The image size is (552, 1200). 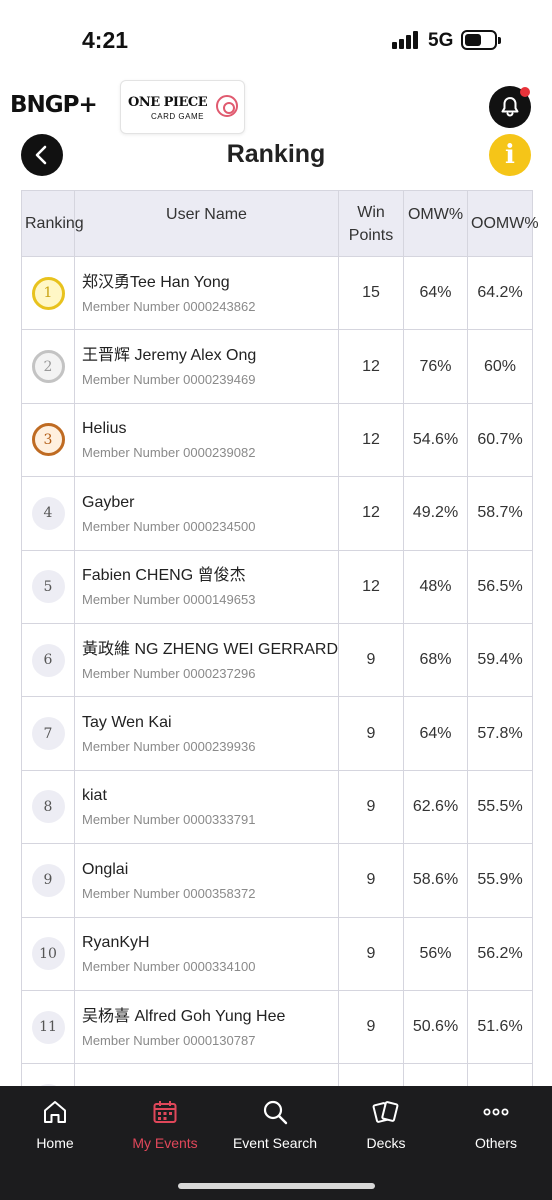 What do you see at coordinates (275, 1126) in the screenshot?
I see `tab-event-search: Event Search` at bounding box center [275, 1126].